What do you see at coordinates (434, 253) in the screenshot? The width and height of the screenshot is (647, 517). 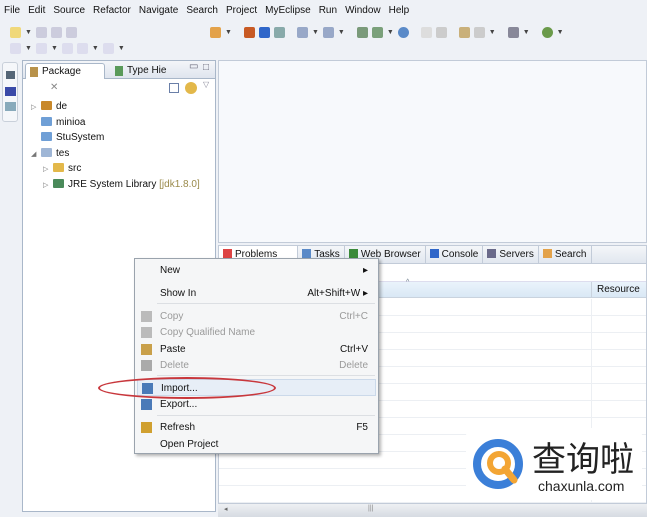 I see `console-icon` at bounding box center [434, 253].